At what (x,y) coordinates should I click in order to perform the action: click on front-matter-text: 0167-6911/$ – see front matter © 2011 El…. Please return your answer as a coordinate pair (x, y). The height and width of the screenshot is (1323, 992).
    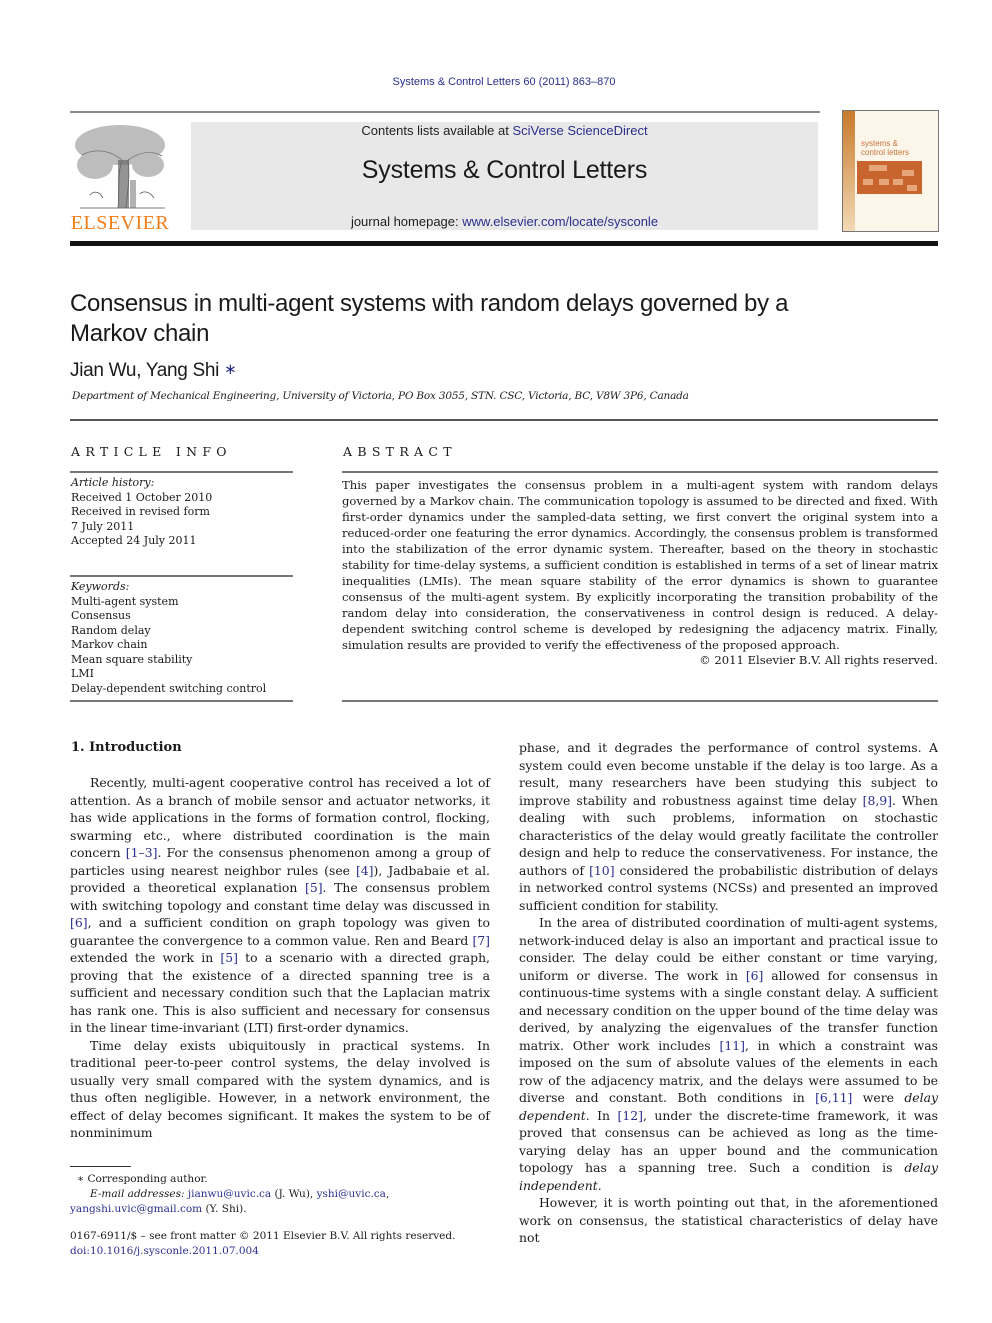
    Looking at the image, I should click on (263, 1236).